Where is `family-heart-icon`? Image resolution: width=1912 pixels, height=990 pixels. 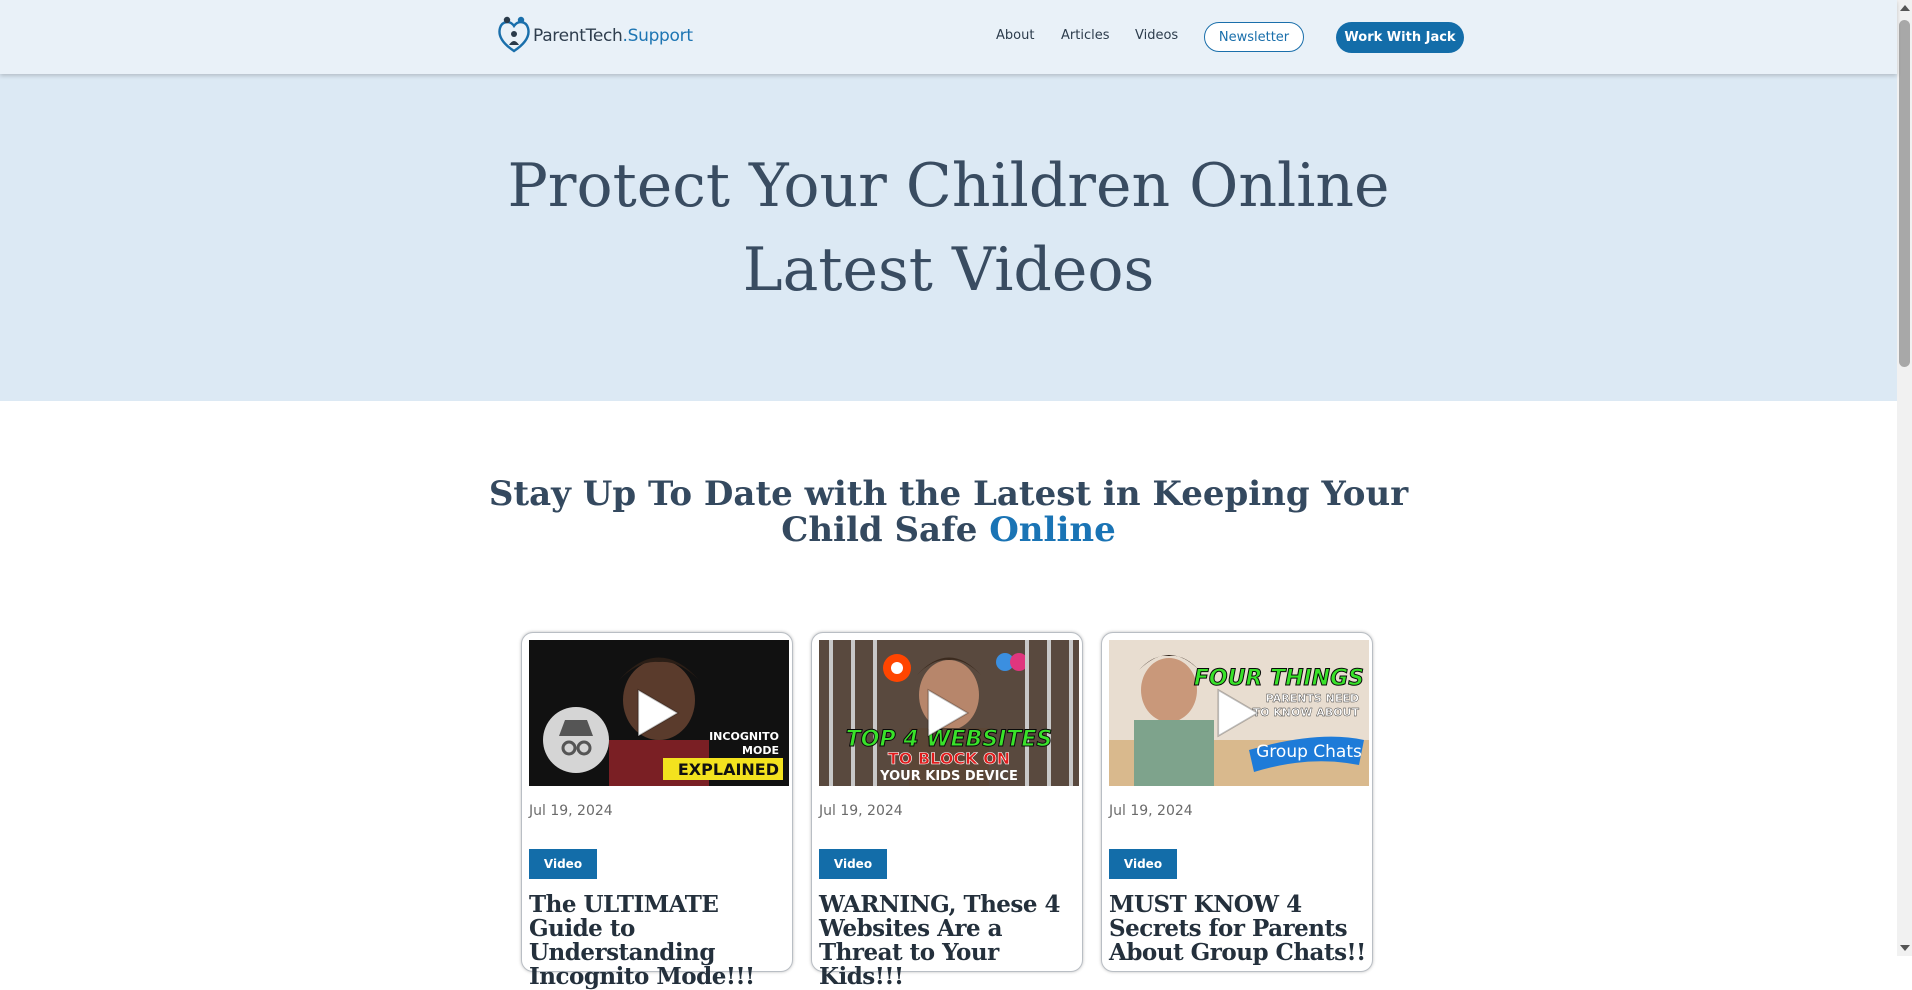
family-heart-icon is located at coordinates (514, 36).